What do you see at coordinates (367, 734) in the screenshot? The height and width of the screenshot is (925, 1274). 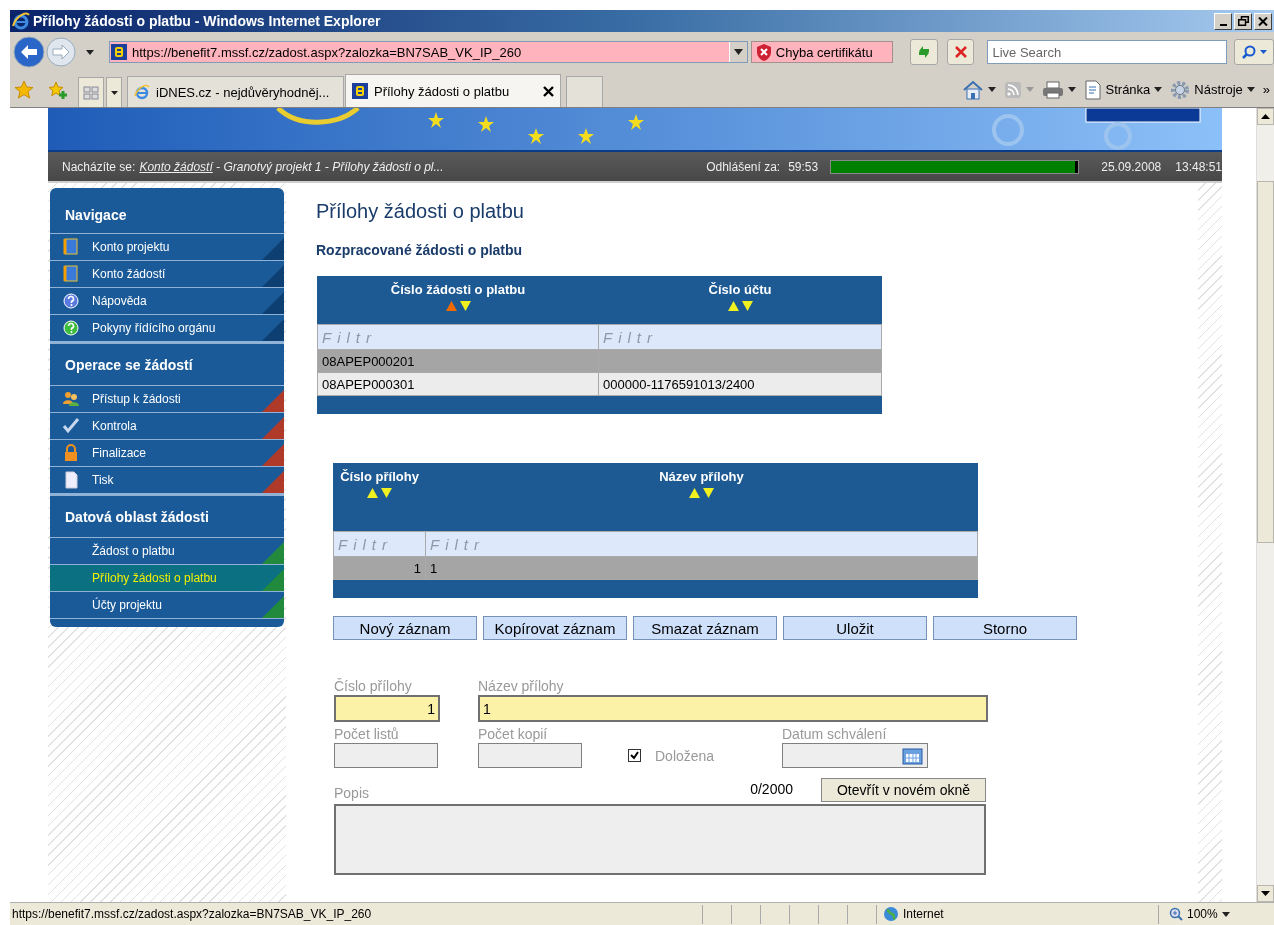 I see `field-label: Počet listů` at bounding box center [367, 734].